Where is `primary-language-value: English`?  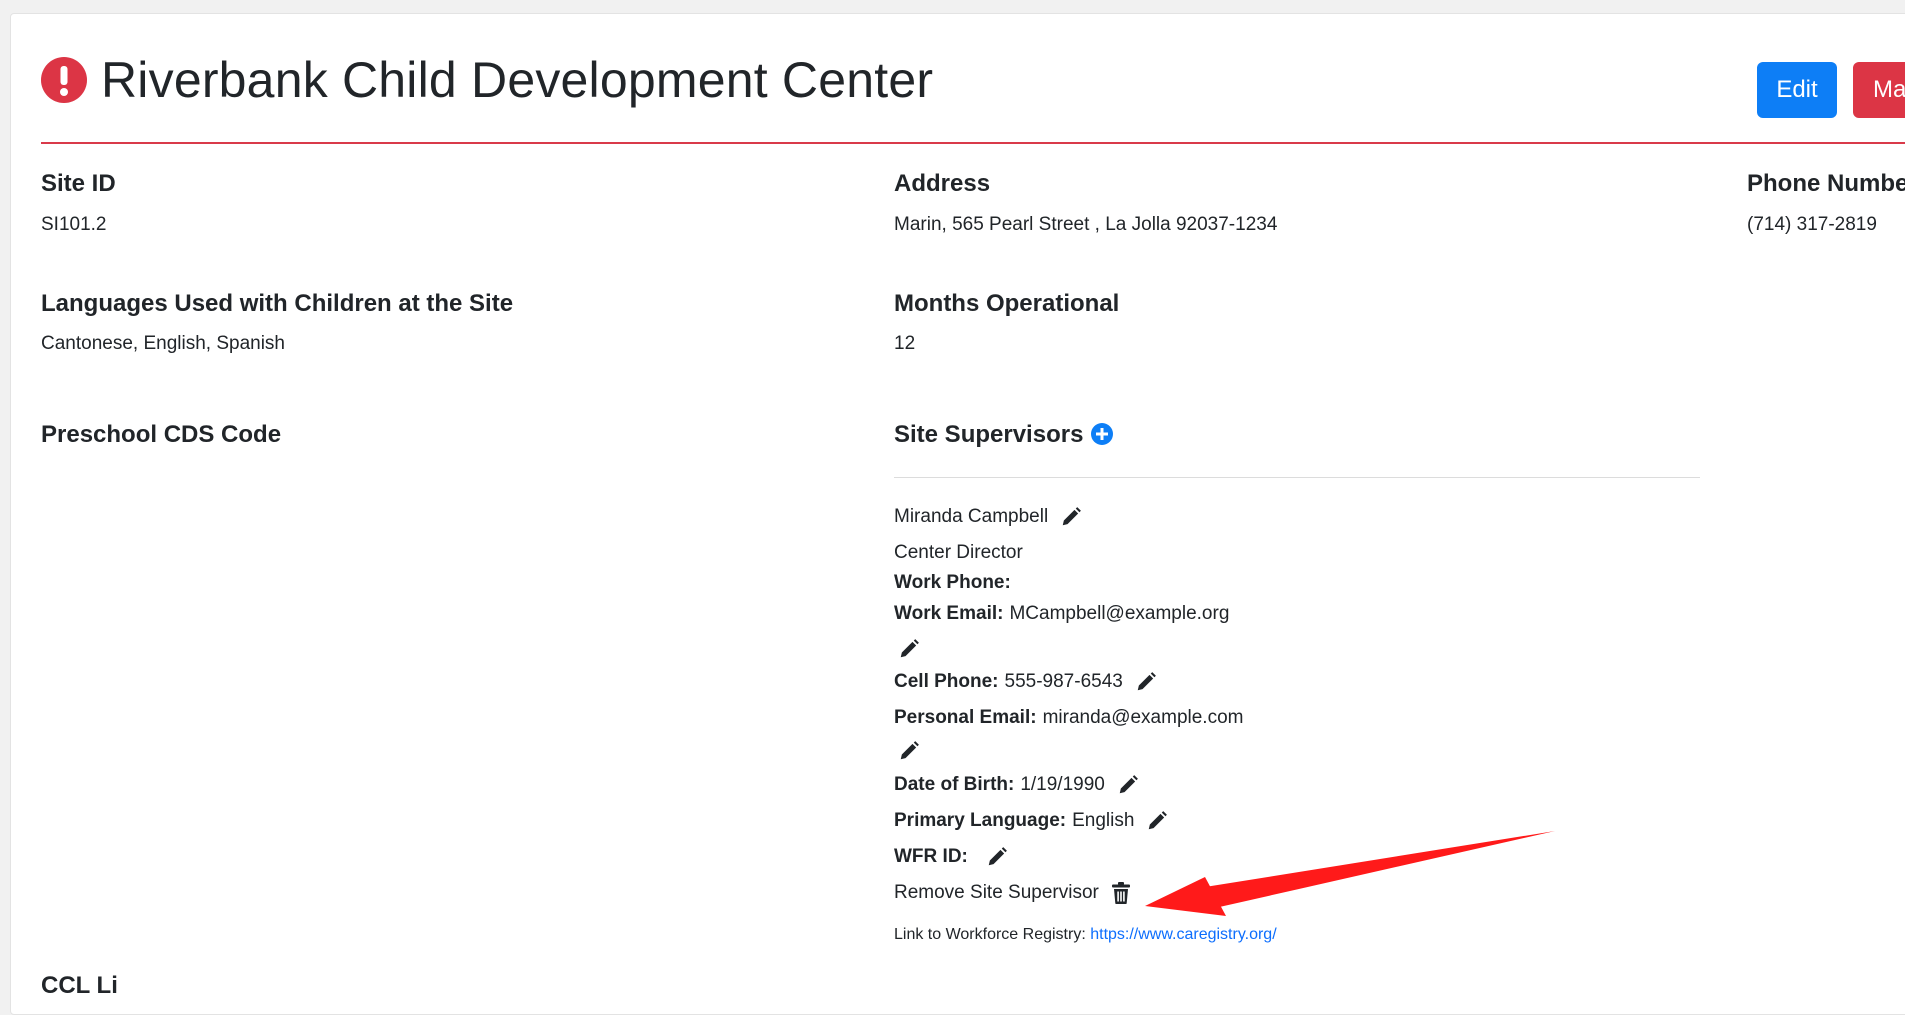
primary-language-value: English is located at coordinates (1103, 820).